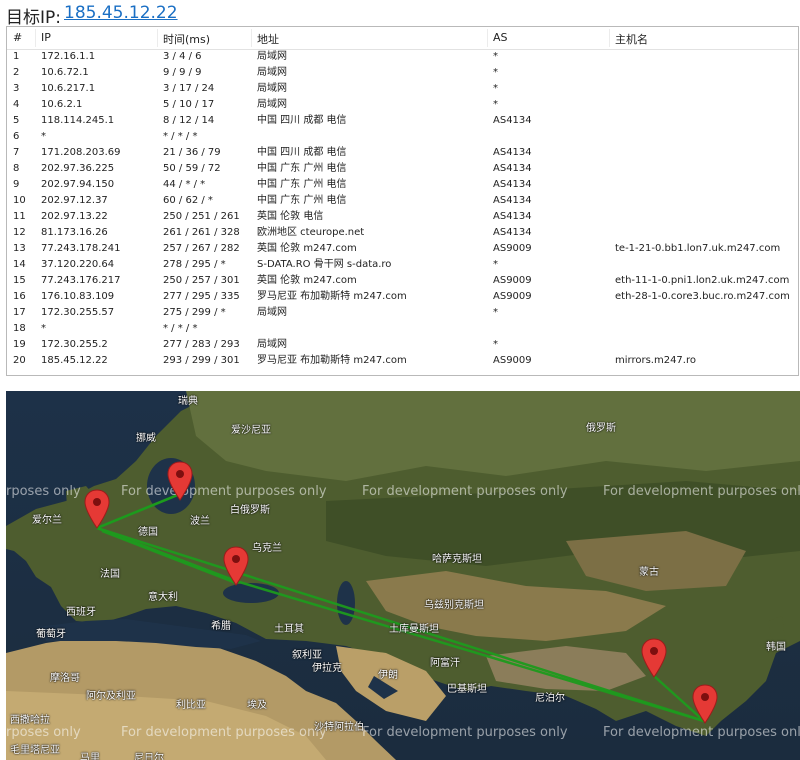 The image size is (800, 760). I want to click on map-label-iraq: 伊拉克, so click(327, 668).